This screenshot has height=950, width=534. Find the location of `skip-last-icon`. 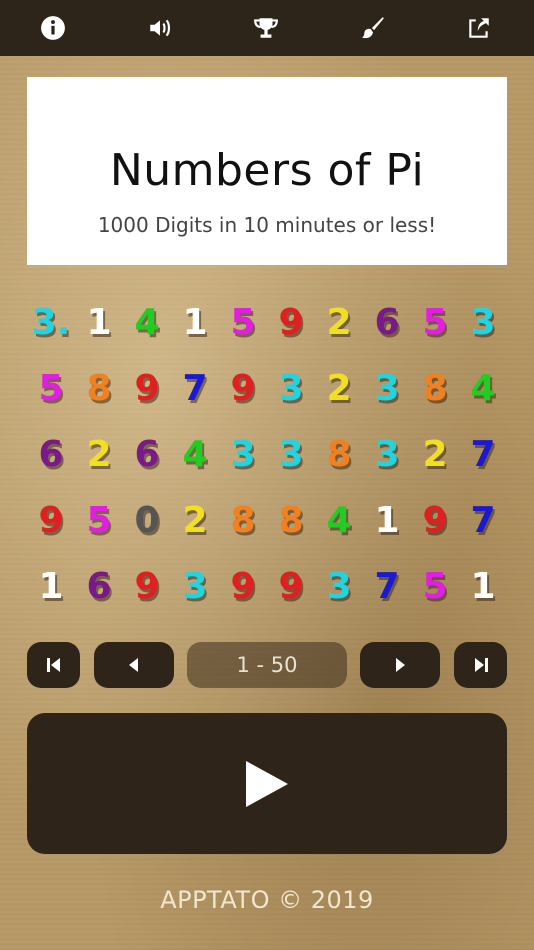

skip-last-icon is located at coordinates (481, 665).